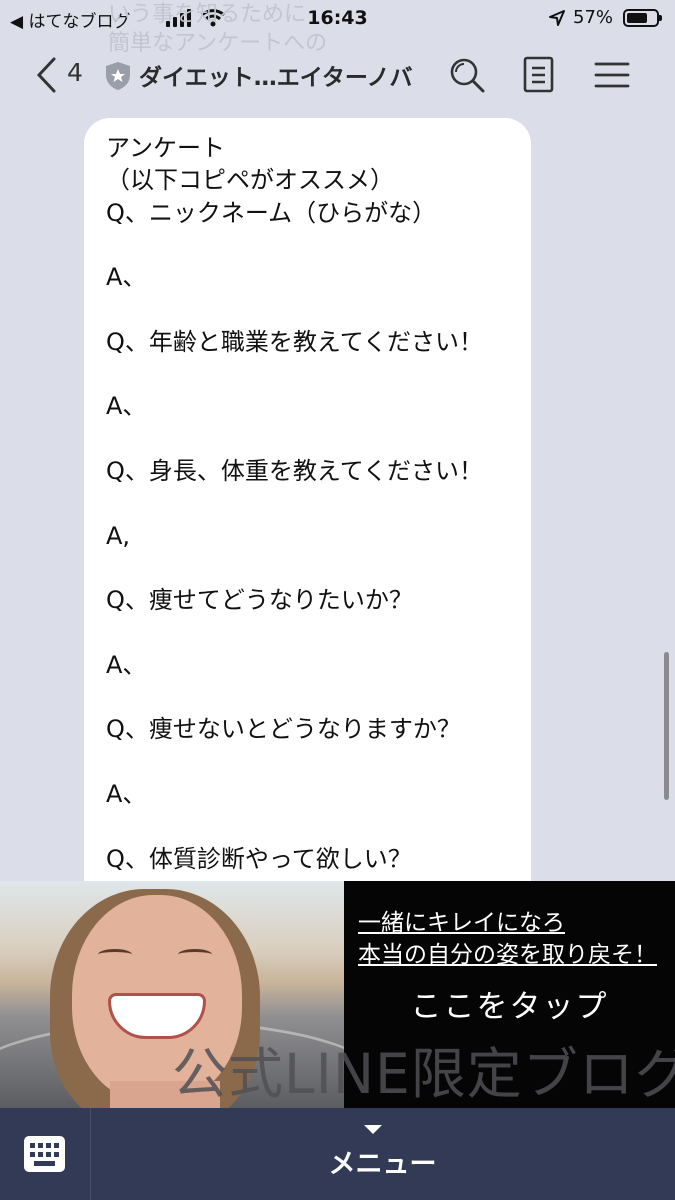 This screenshot has height=1200, width=675. What do you see at coordinates (283, 729) in the screenshot?
I see `message-line: Q、痩せないとどうなりますか？` at bounding box center [283, 729].